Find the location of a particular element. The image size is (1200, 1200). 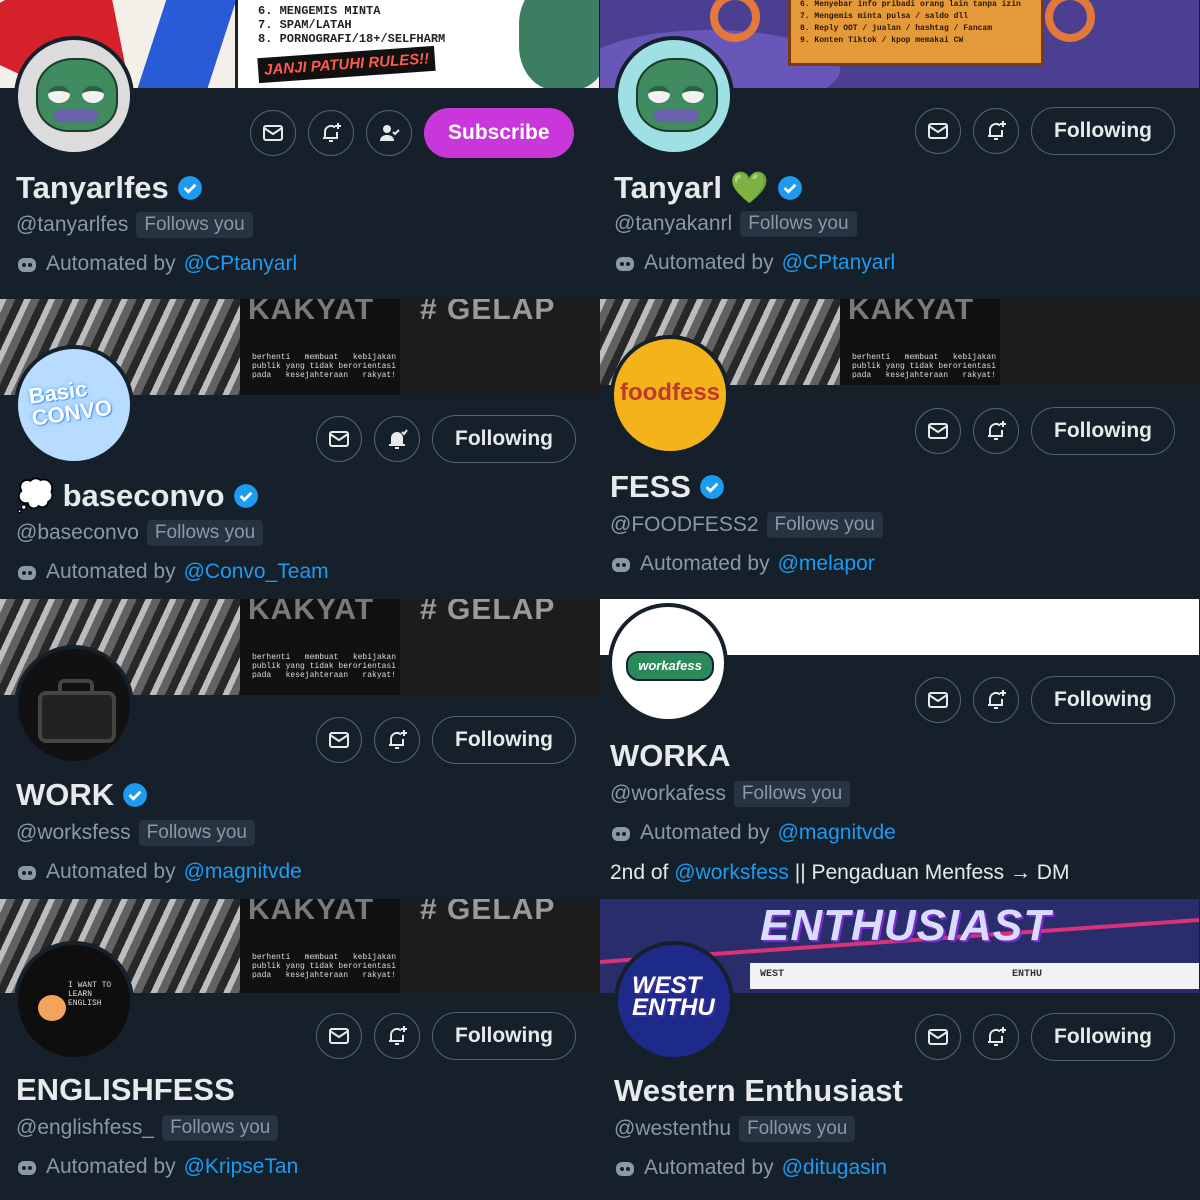

automated-by-link: @ditugasin is located at coordinates (834, 1168).